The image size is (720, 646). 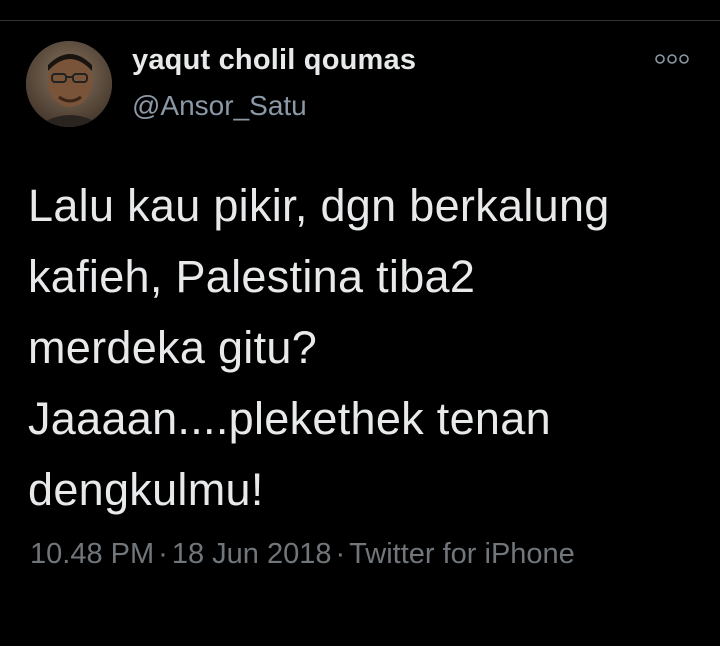 I want to click on ellipsis-icon, so click(x=672, y=59).